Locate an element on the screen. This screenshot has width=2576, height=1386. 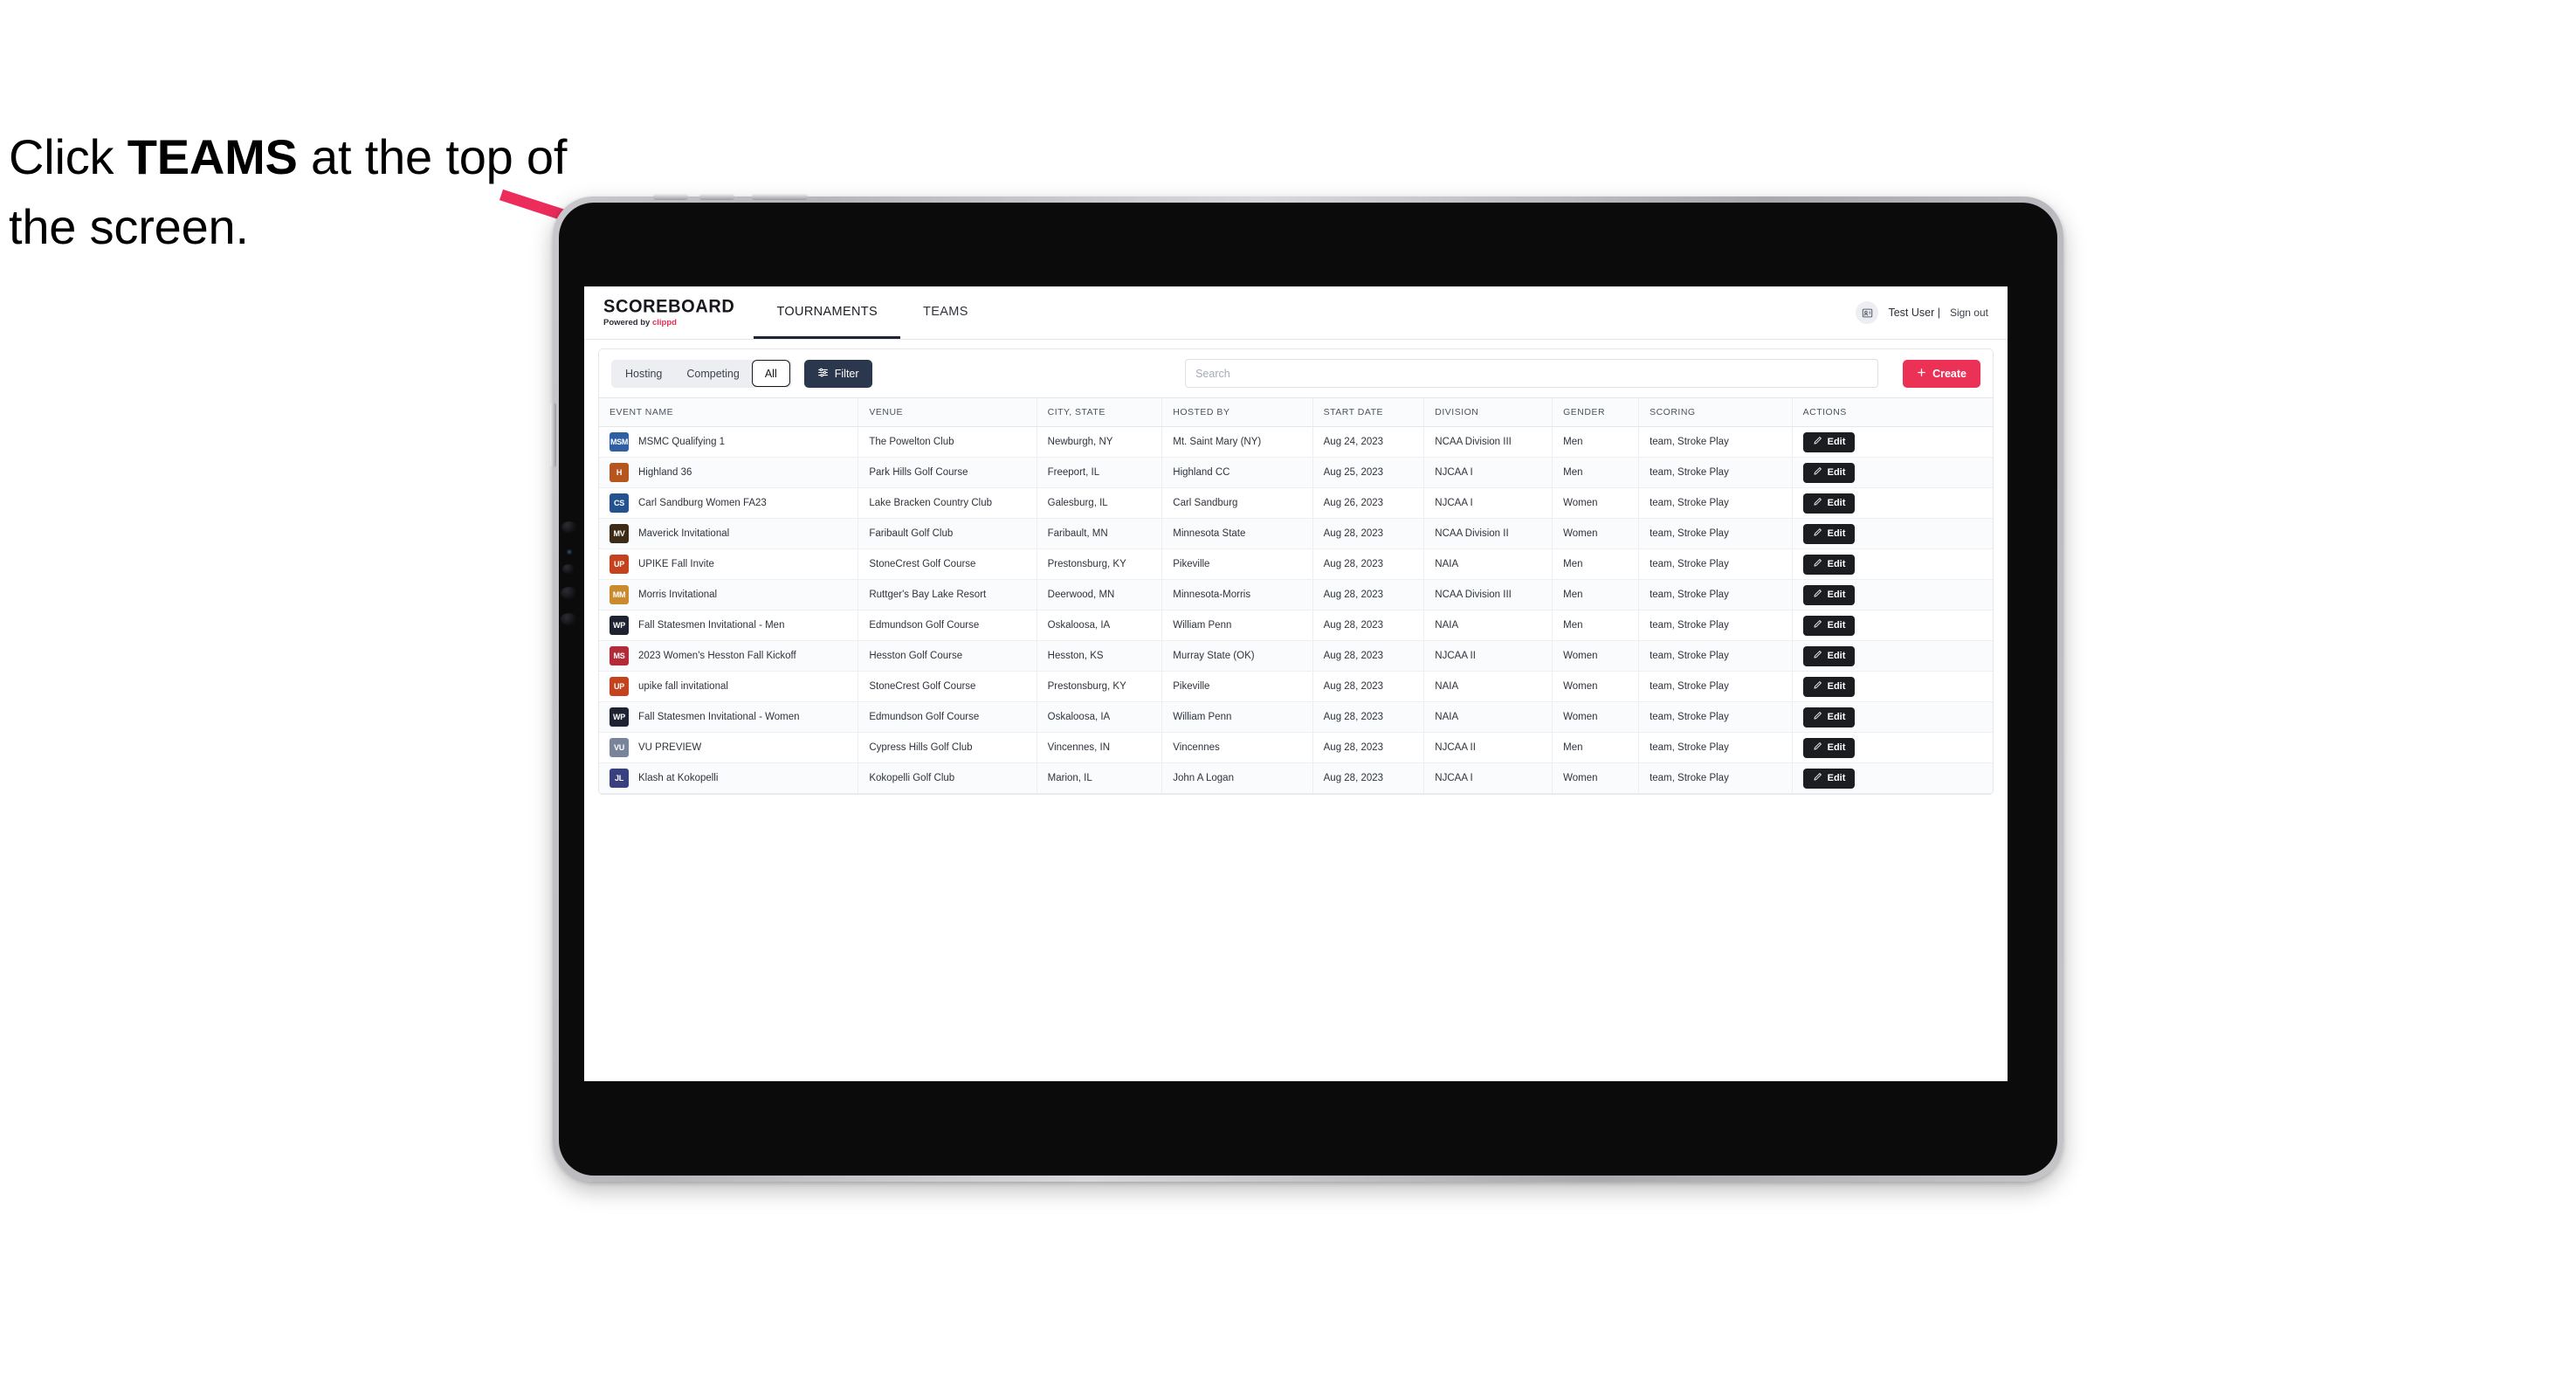
tab-teams: TEAMS is located at coordinates (945, 312).